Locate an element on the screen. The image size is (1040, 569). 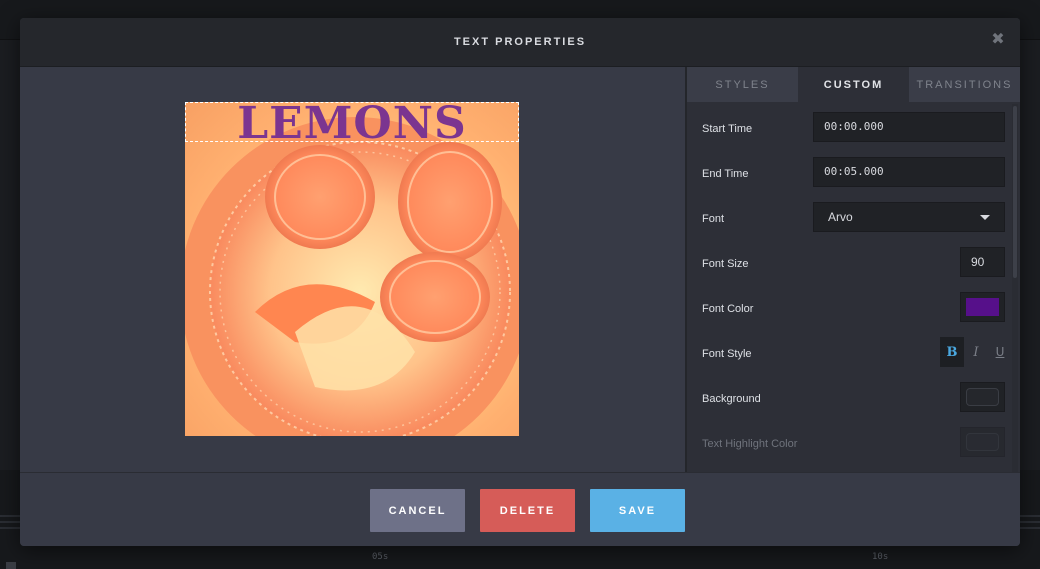
start-time-label: Start Time is located at coordinates (727, 129).